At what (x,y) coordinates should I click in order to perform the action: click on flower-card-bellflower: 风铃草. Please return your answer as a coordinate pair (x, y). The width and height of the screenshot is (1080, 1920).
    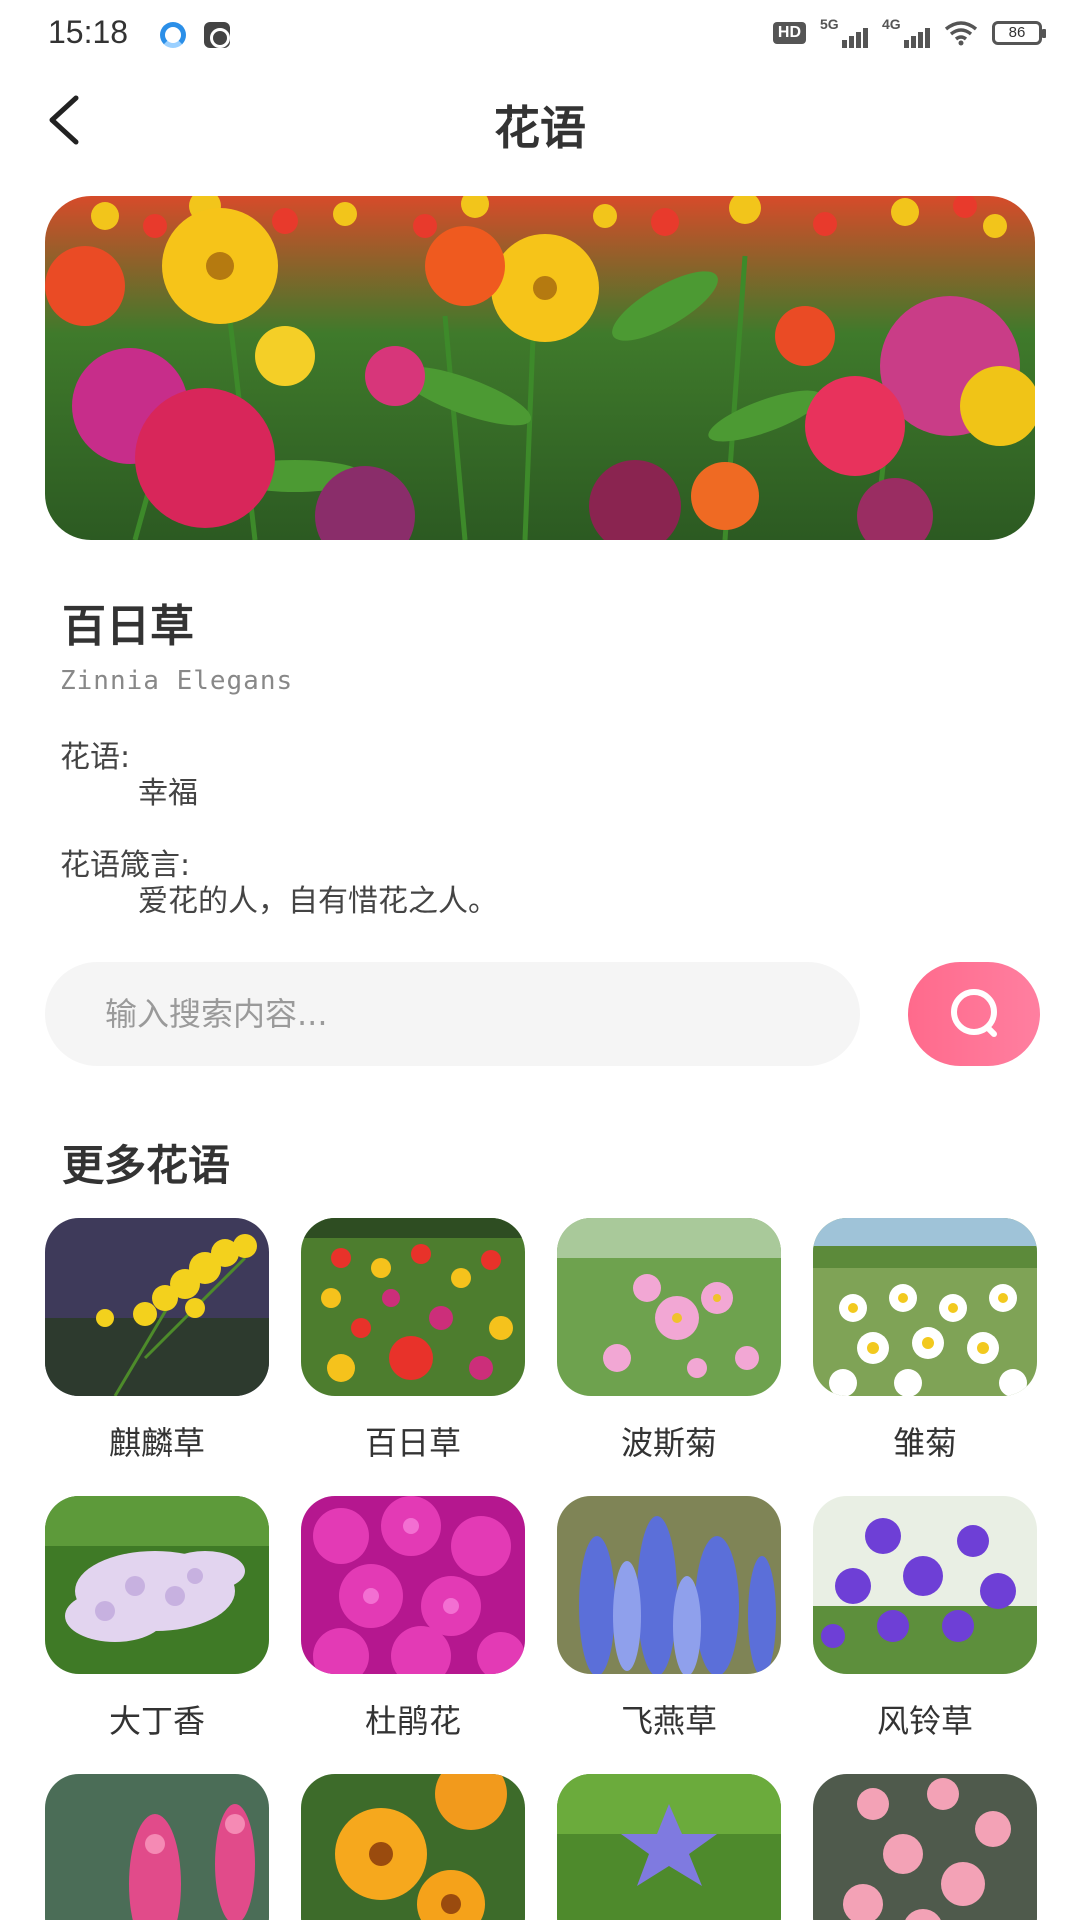
    Looking at the image, I should click on (925, 1619).